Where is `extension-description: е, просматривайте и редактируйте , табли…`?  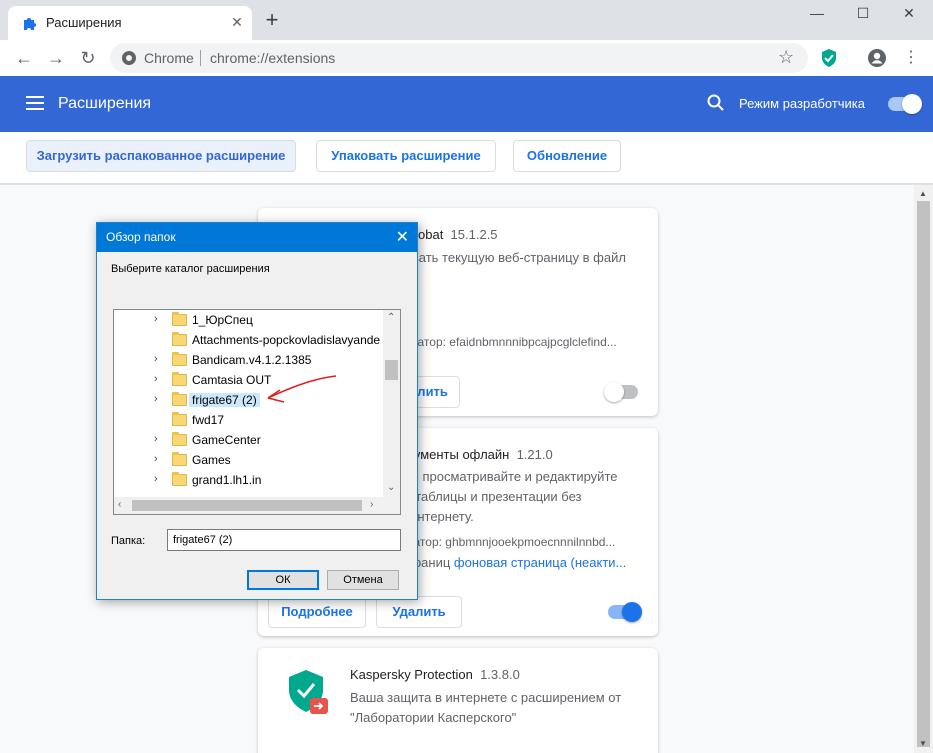 extension-description: е, просматривайте и редактируйте , табли… is located at coordinates (513, 496).